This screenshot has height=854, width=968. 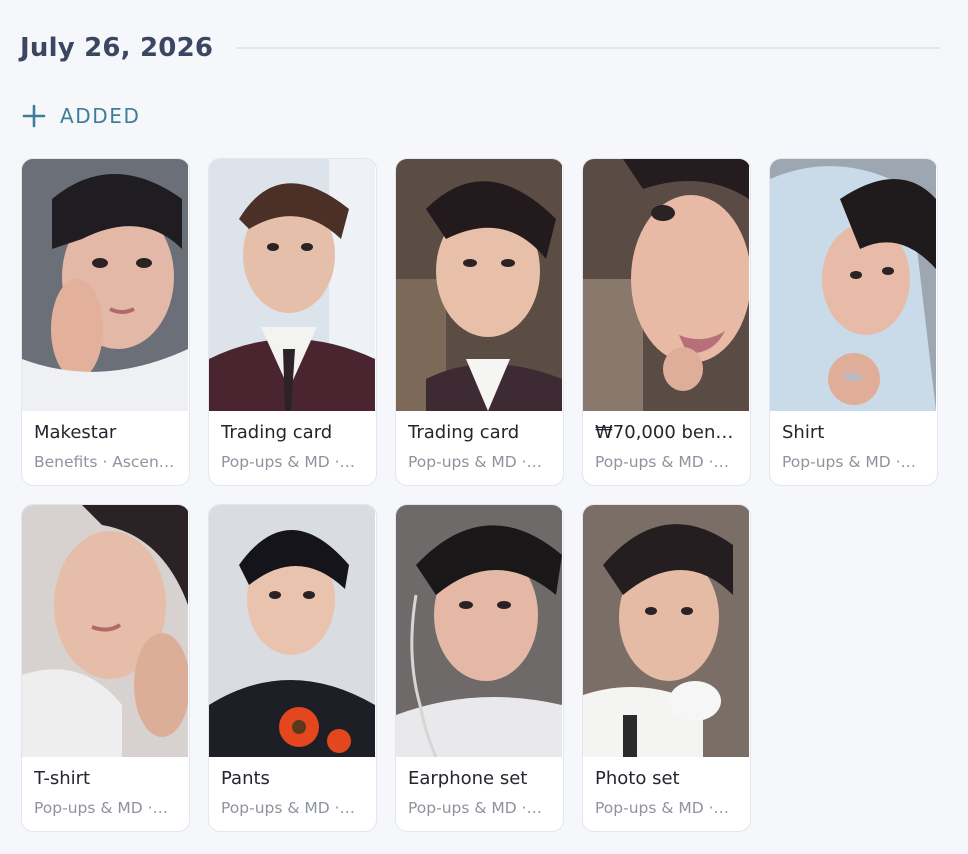 What do you see at coordinates (75, 432) in the screenshot?
I see `item-name: Makestar` at bounding box center [75, 432].